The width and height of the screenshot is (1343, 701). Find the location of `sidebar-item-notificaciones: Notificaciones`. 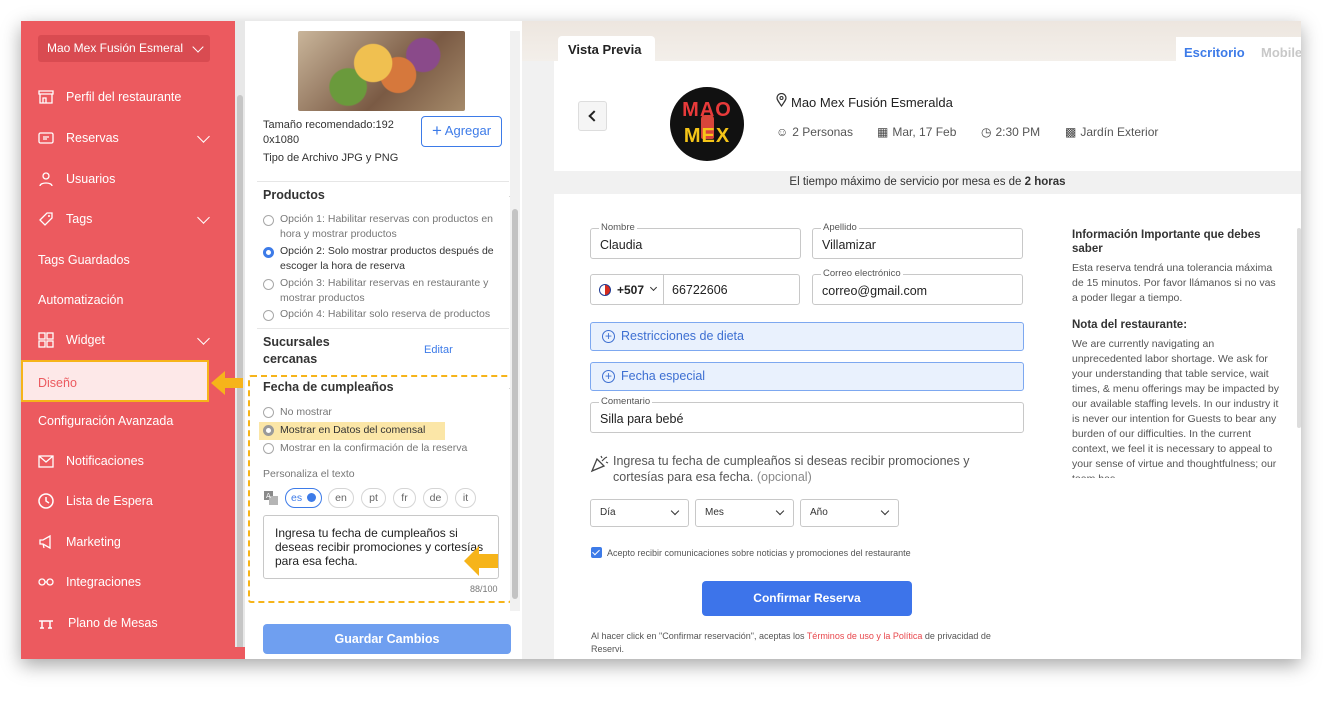

sidebar-item-notificaciones: Notificaciones is located at coordinates (128, 461).